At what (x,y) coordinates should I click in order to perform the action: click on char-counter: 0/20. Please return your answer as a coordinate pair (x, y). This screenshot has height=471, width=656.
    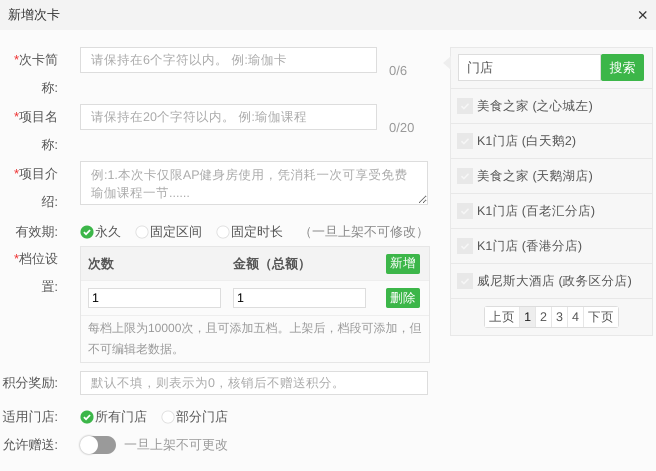
    Looking at the image, I should click on (401, 127).